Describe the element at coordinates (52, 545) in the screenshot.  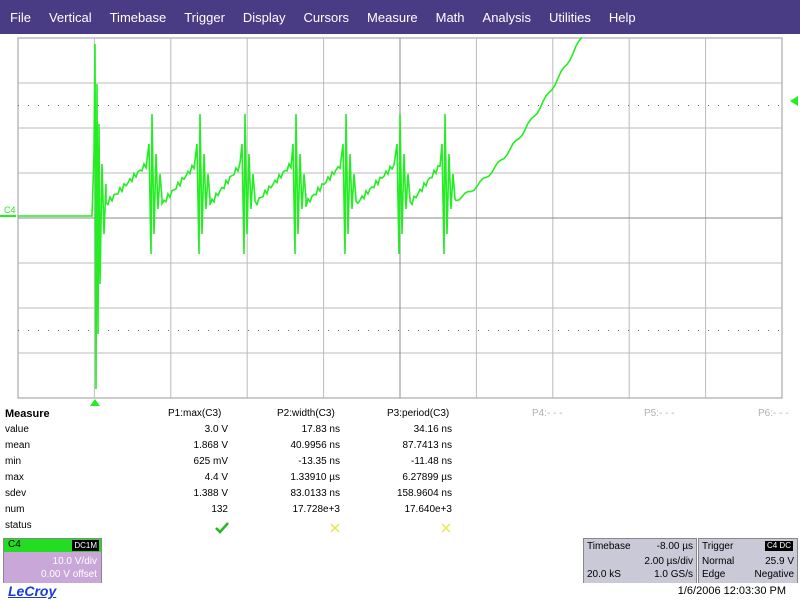
I see `channel-4-header: C4 DC1M` at that location.